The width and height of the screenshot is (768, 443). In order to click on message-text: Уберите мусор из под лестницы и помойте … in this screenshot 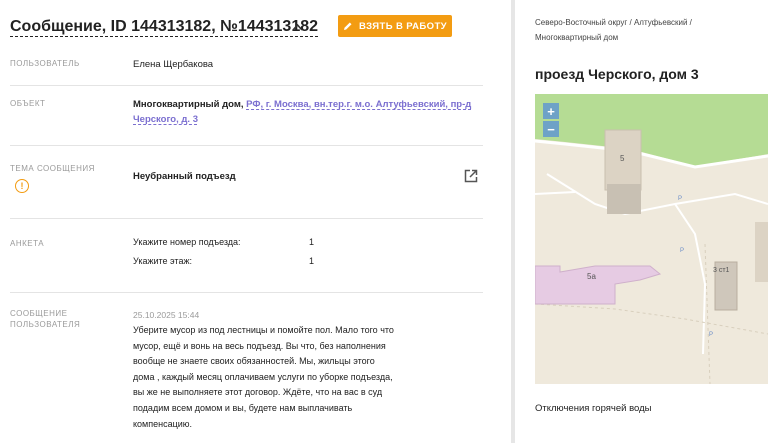, I will do `click(263, 377)`.